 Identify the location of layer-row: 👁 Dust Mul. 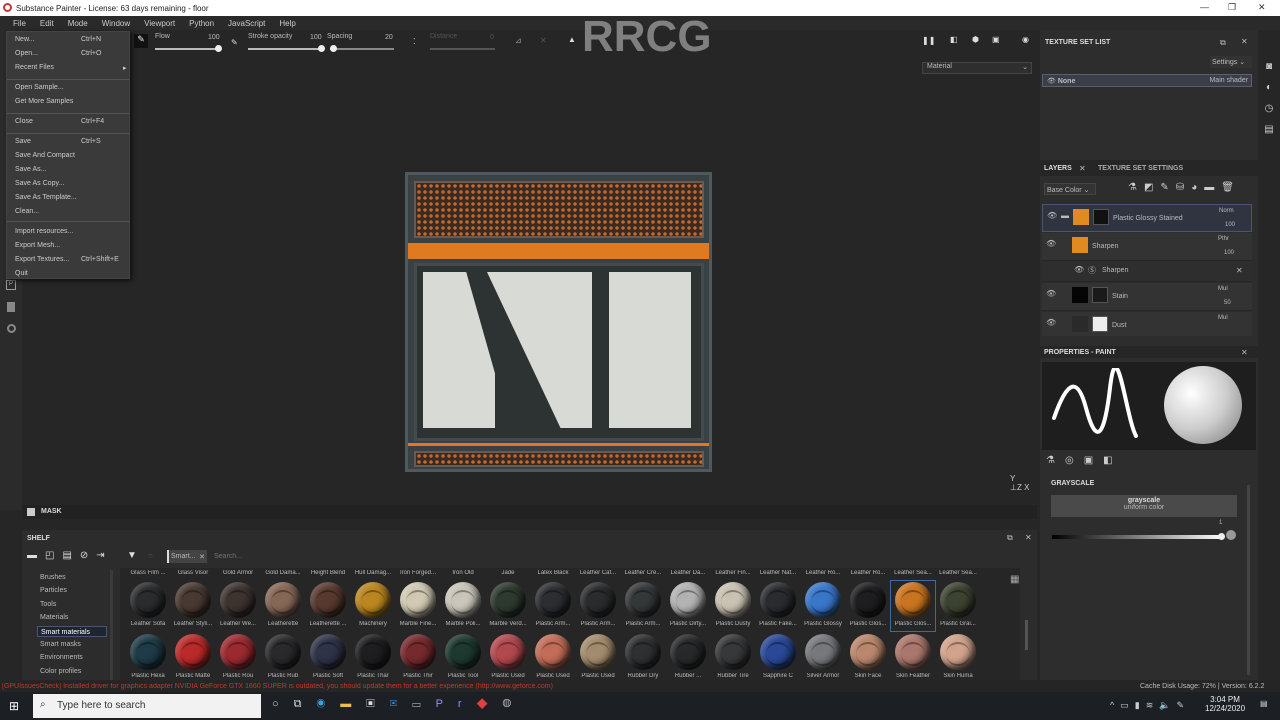
(1147, 324).